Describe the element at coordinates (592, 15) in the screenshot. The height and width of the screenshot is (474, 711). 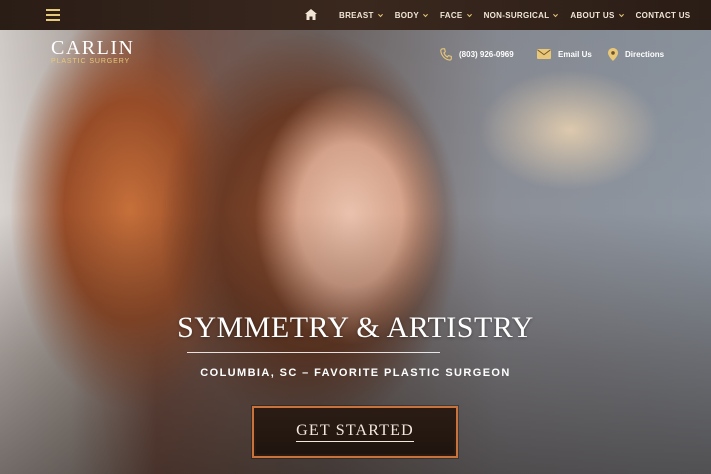
I see `nav-item-label: ABOUT US` at that location.